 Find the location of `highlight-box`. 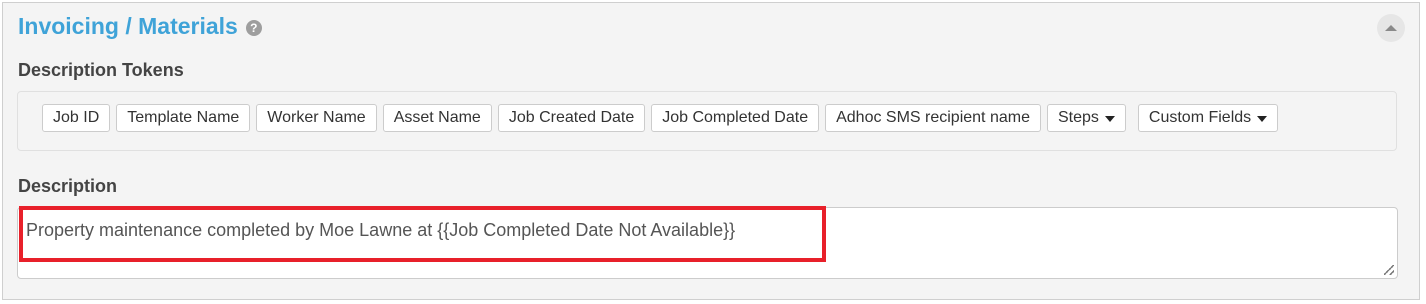

highlight-box is located at coordinates (422, 234).